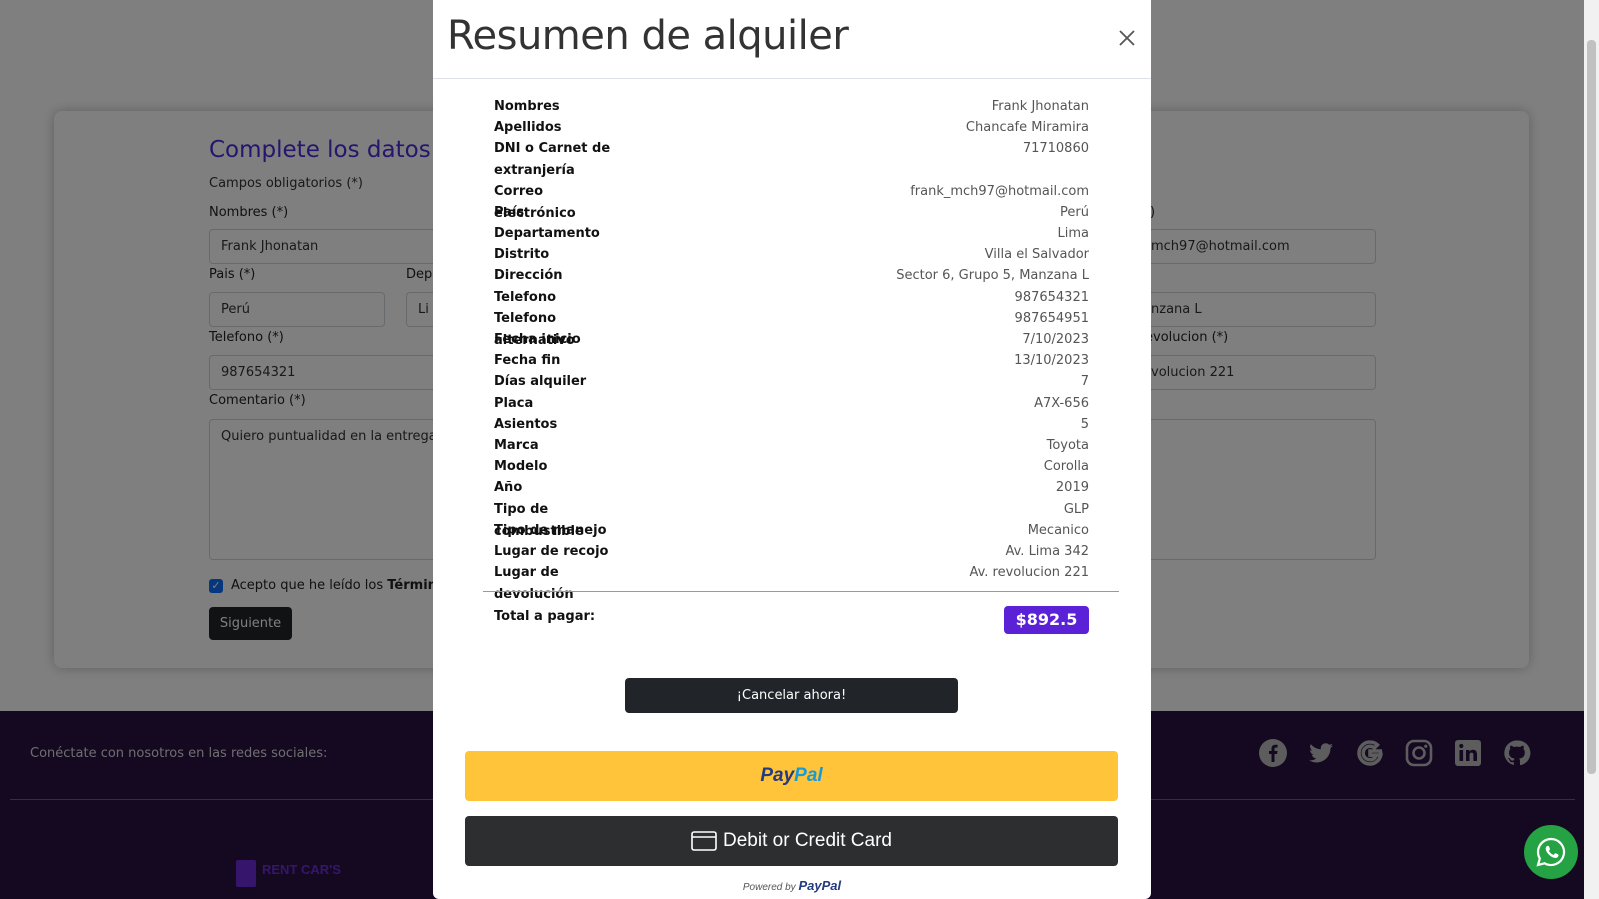  Describe the element at coordinates (1066, 466) in the screenshot. I see `summary-value: Corolla` at that location.